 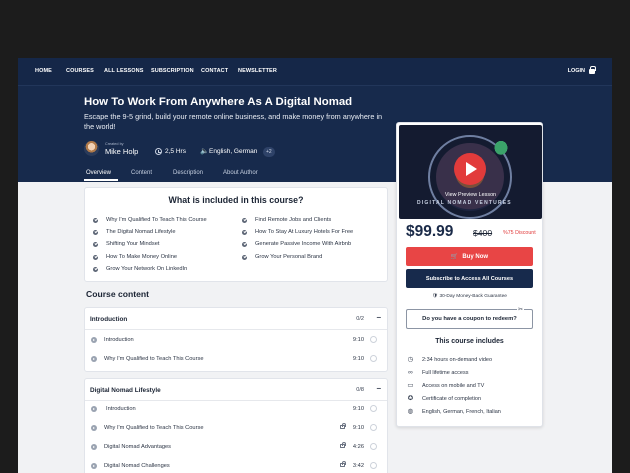 I want to click on includes-item: ◍ English, German, French, Italian, so click(x=454, y=411).